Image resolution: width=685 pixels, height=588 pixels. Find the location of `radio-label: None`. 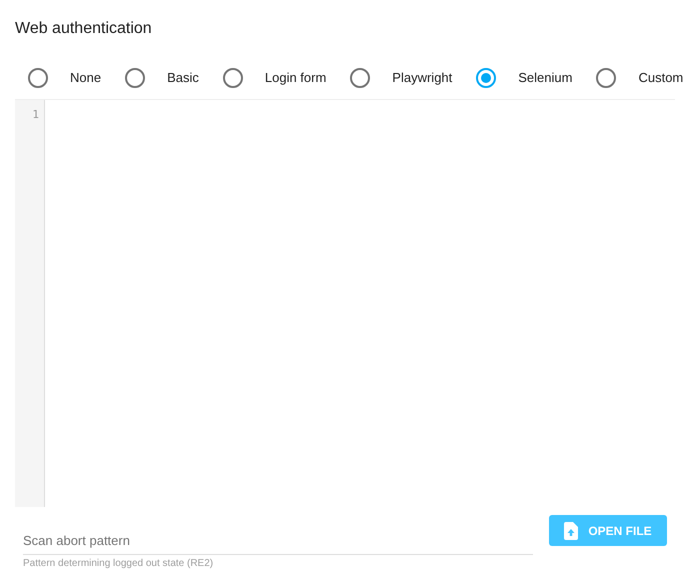

radio-label: None is located at coordinates (86, 77).